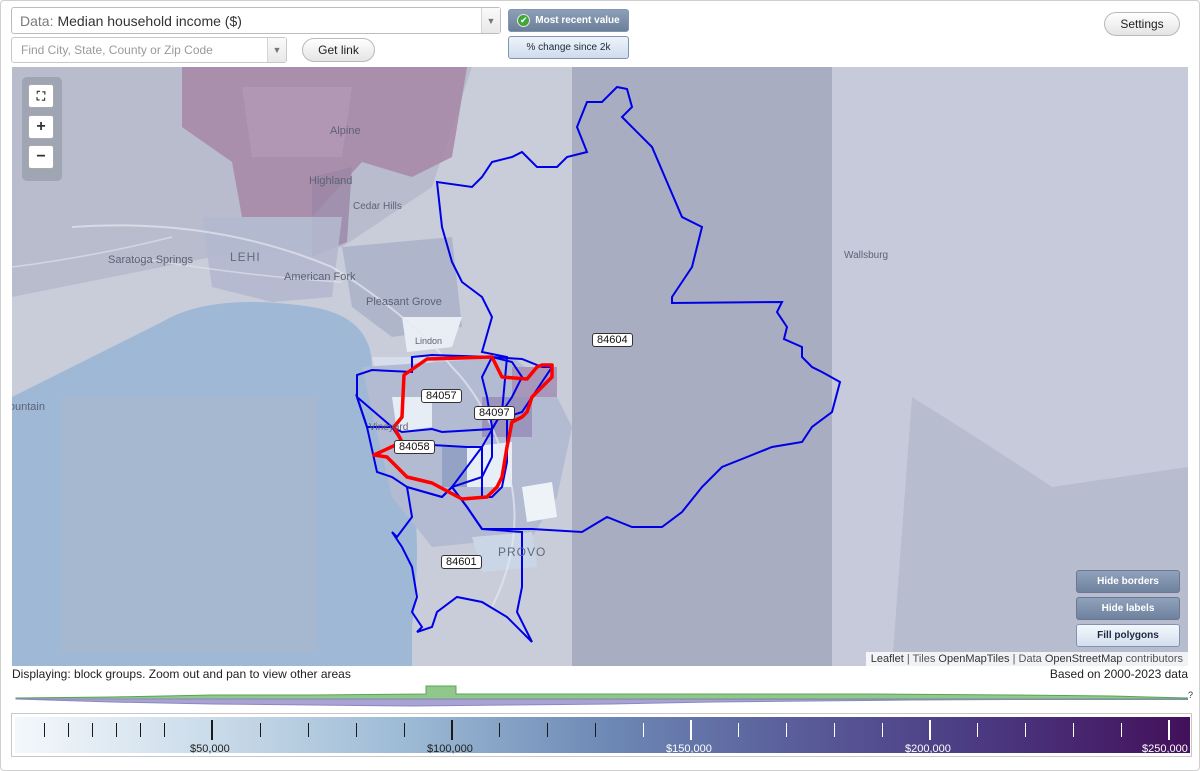 The width and height of the screenshot is (1200, 771). I want to click on data-select: Data: Median household income ($) ▼, so click(256, 20).